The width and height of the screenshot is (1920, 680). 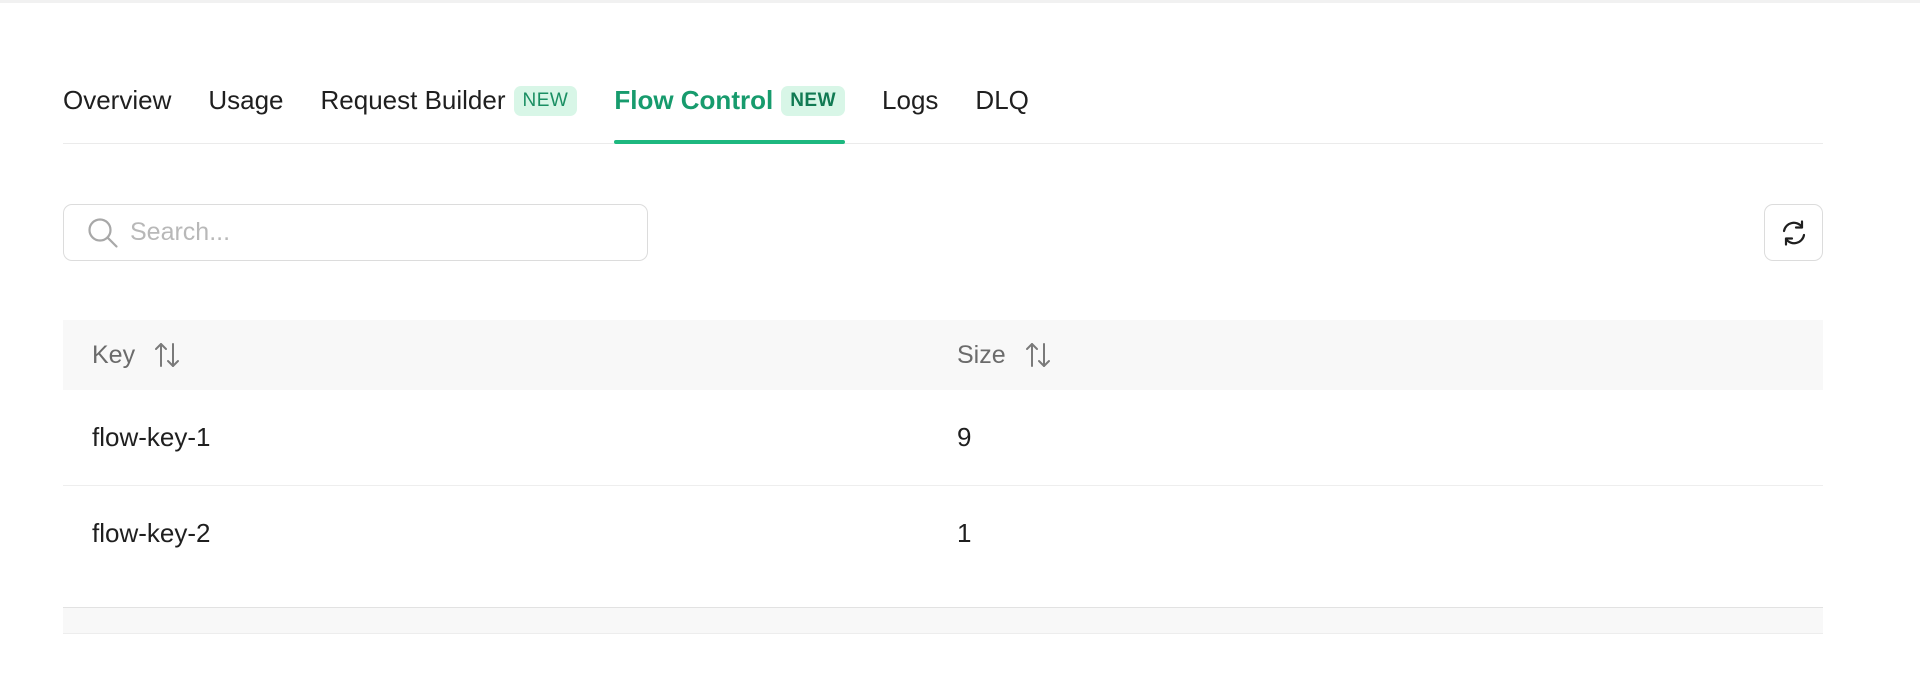 What do you see at coordinates (964, 533) in the screenshot?
I see `cell-size: 1` at bounding box center [964, 533].